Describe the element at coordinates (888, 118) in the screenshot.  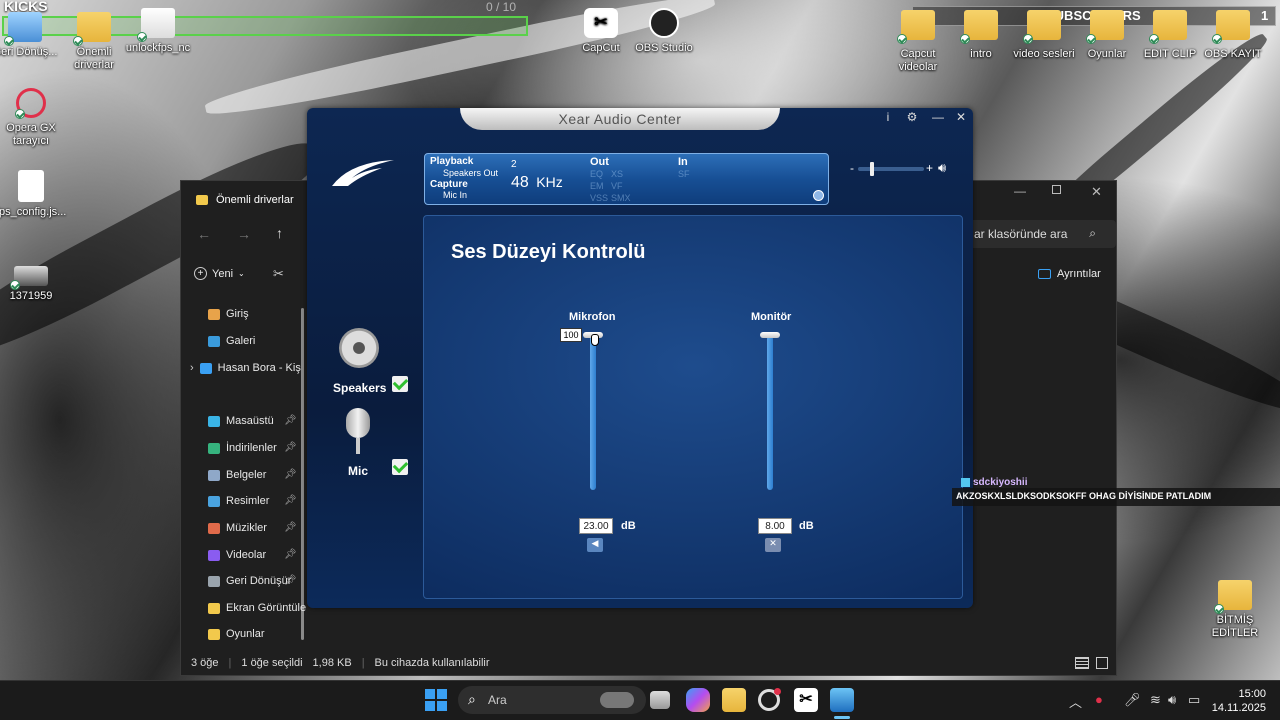
I see `info-button: i` at that location.